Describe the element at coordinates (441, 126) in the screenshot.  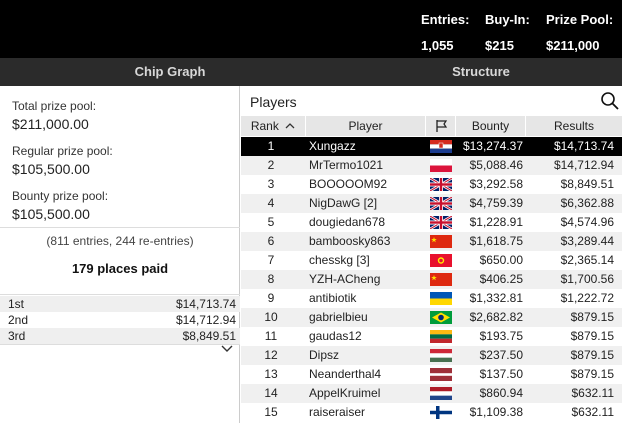
I see `country-column-header` at that location.